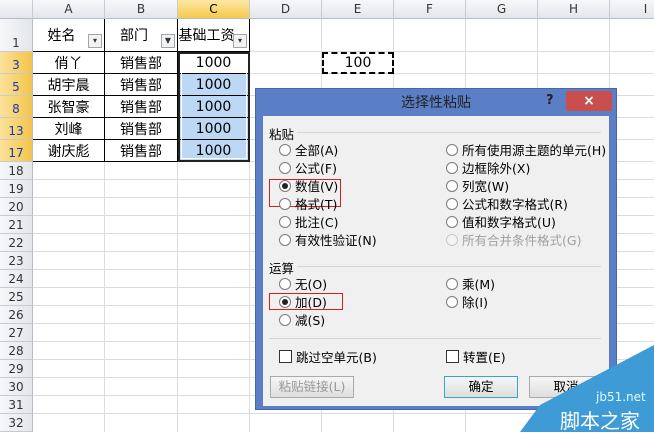  Describe the element at coordinates (501, 221) in the screenshot. I see `radio-option: 值和数字格式(U)` at that location.